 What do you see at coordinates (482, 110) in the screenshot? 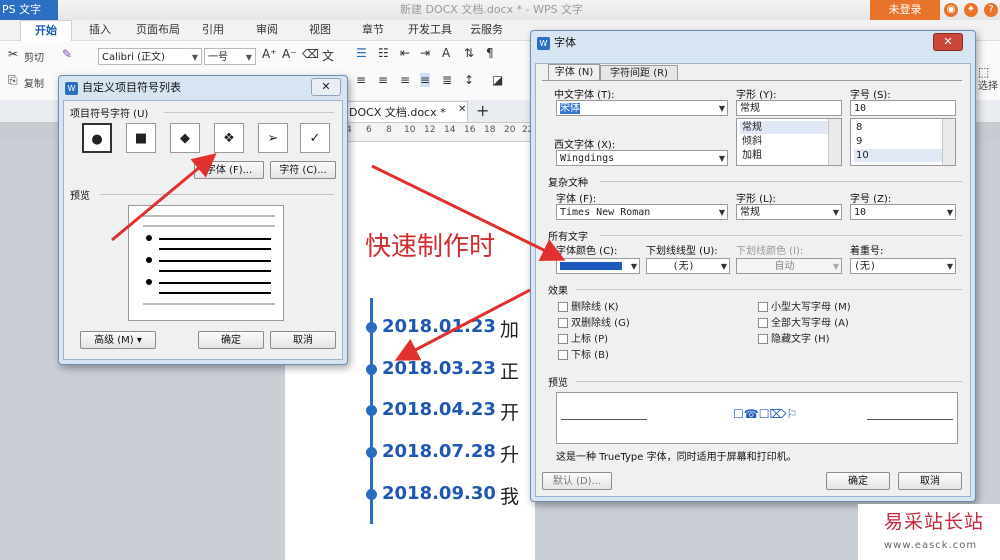
I see `new-tab-icon: +` at bounding box center [482, 110].